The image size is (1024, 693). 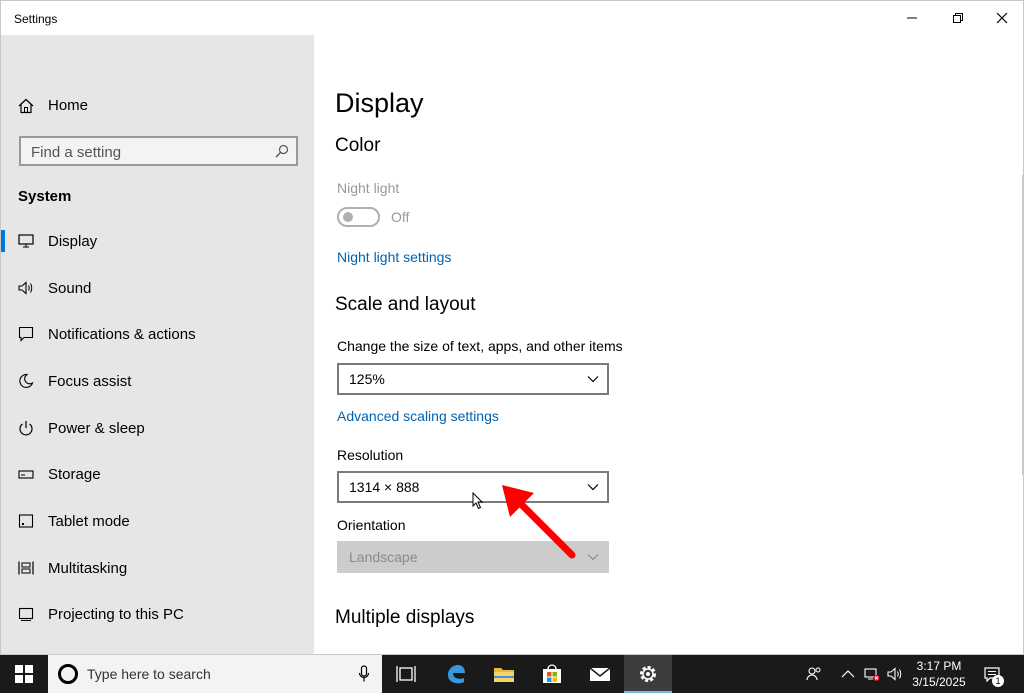 I want to click on restore-button, so click(x=958, y=18).